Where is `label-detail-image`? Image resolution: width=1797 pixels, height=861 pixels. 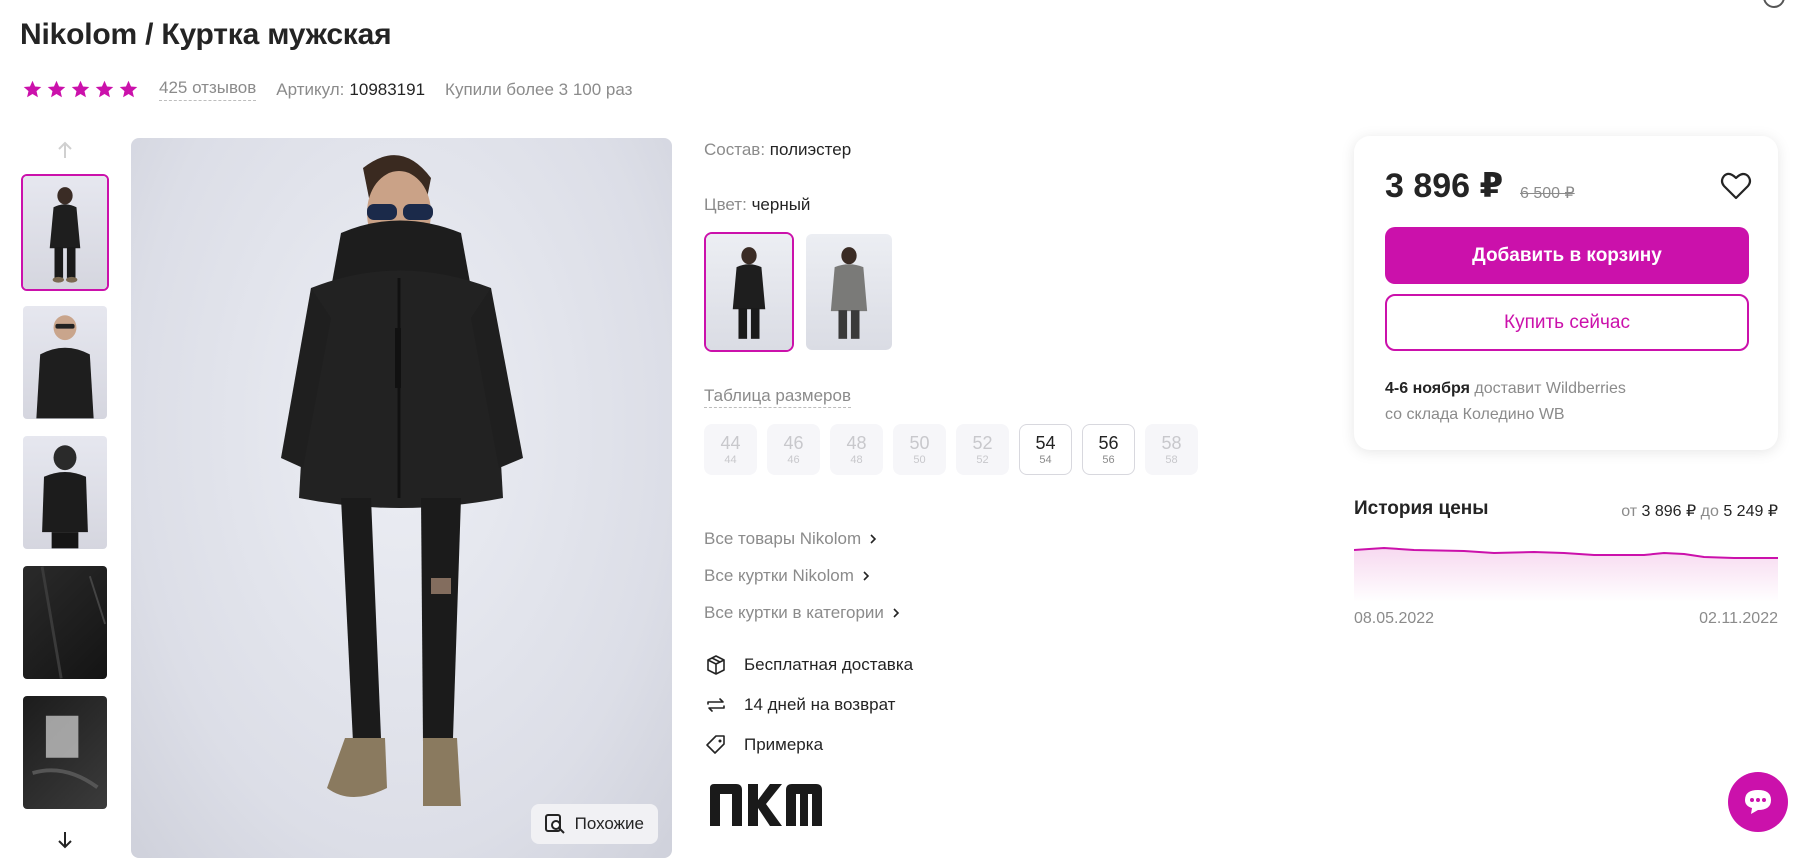
label-detail-image is located at coordinates (65, 752).